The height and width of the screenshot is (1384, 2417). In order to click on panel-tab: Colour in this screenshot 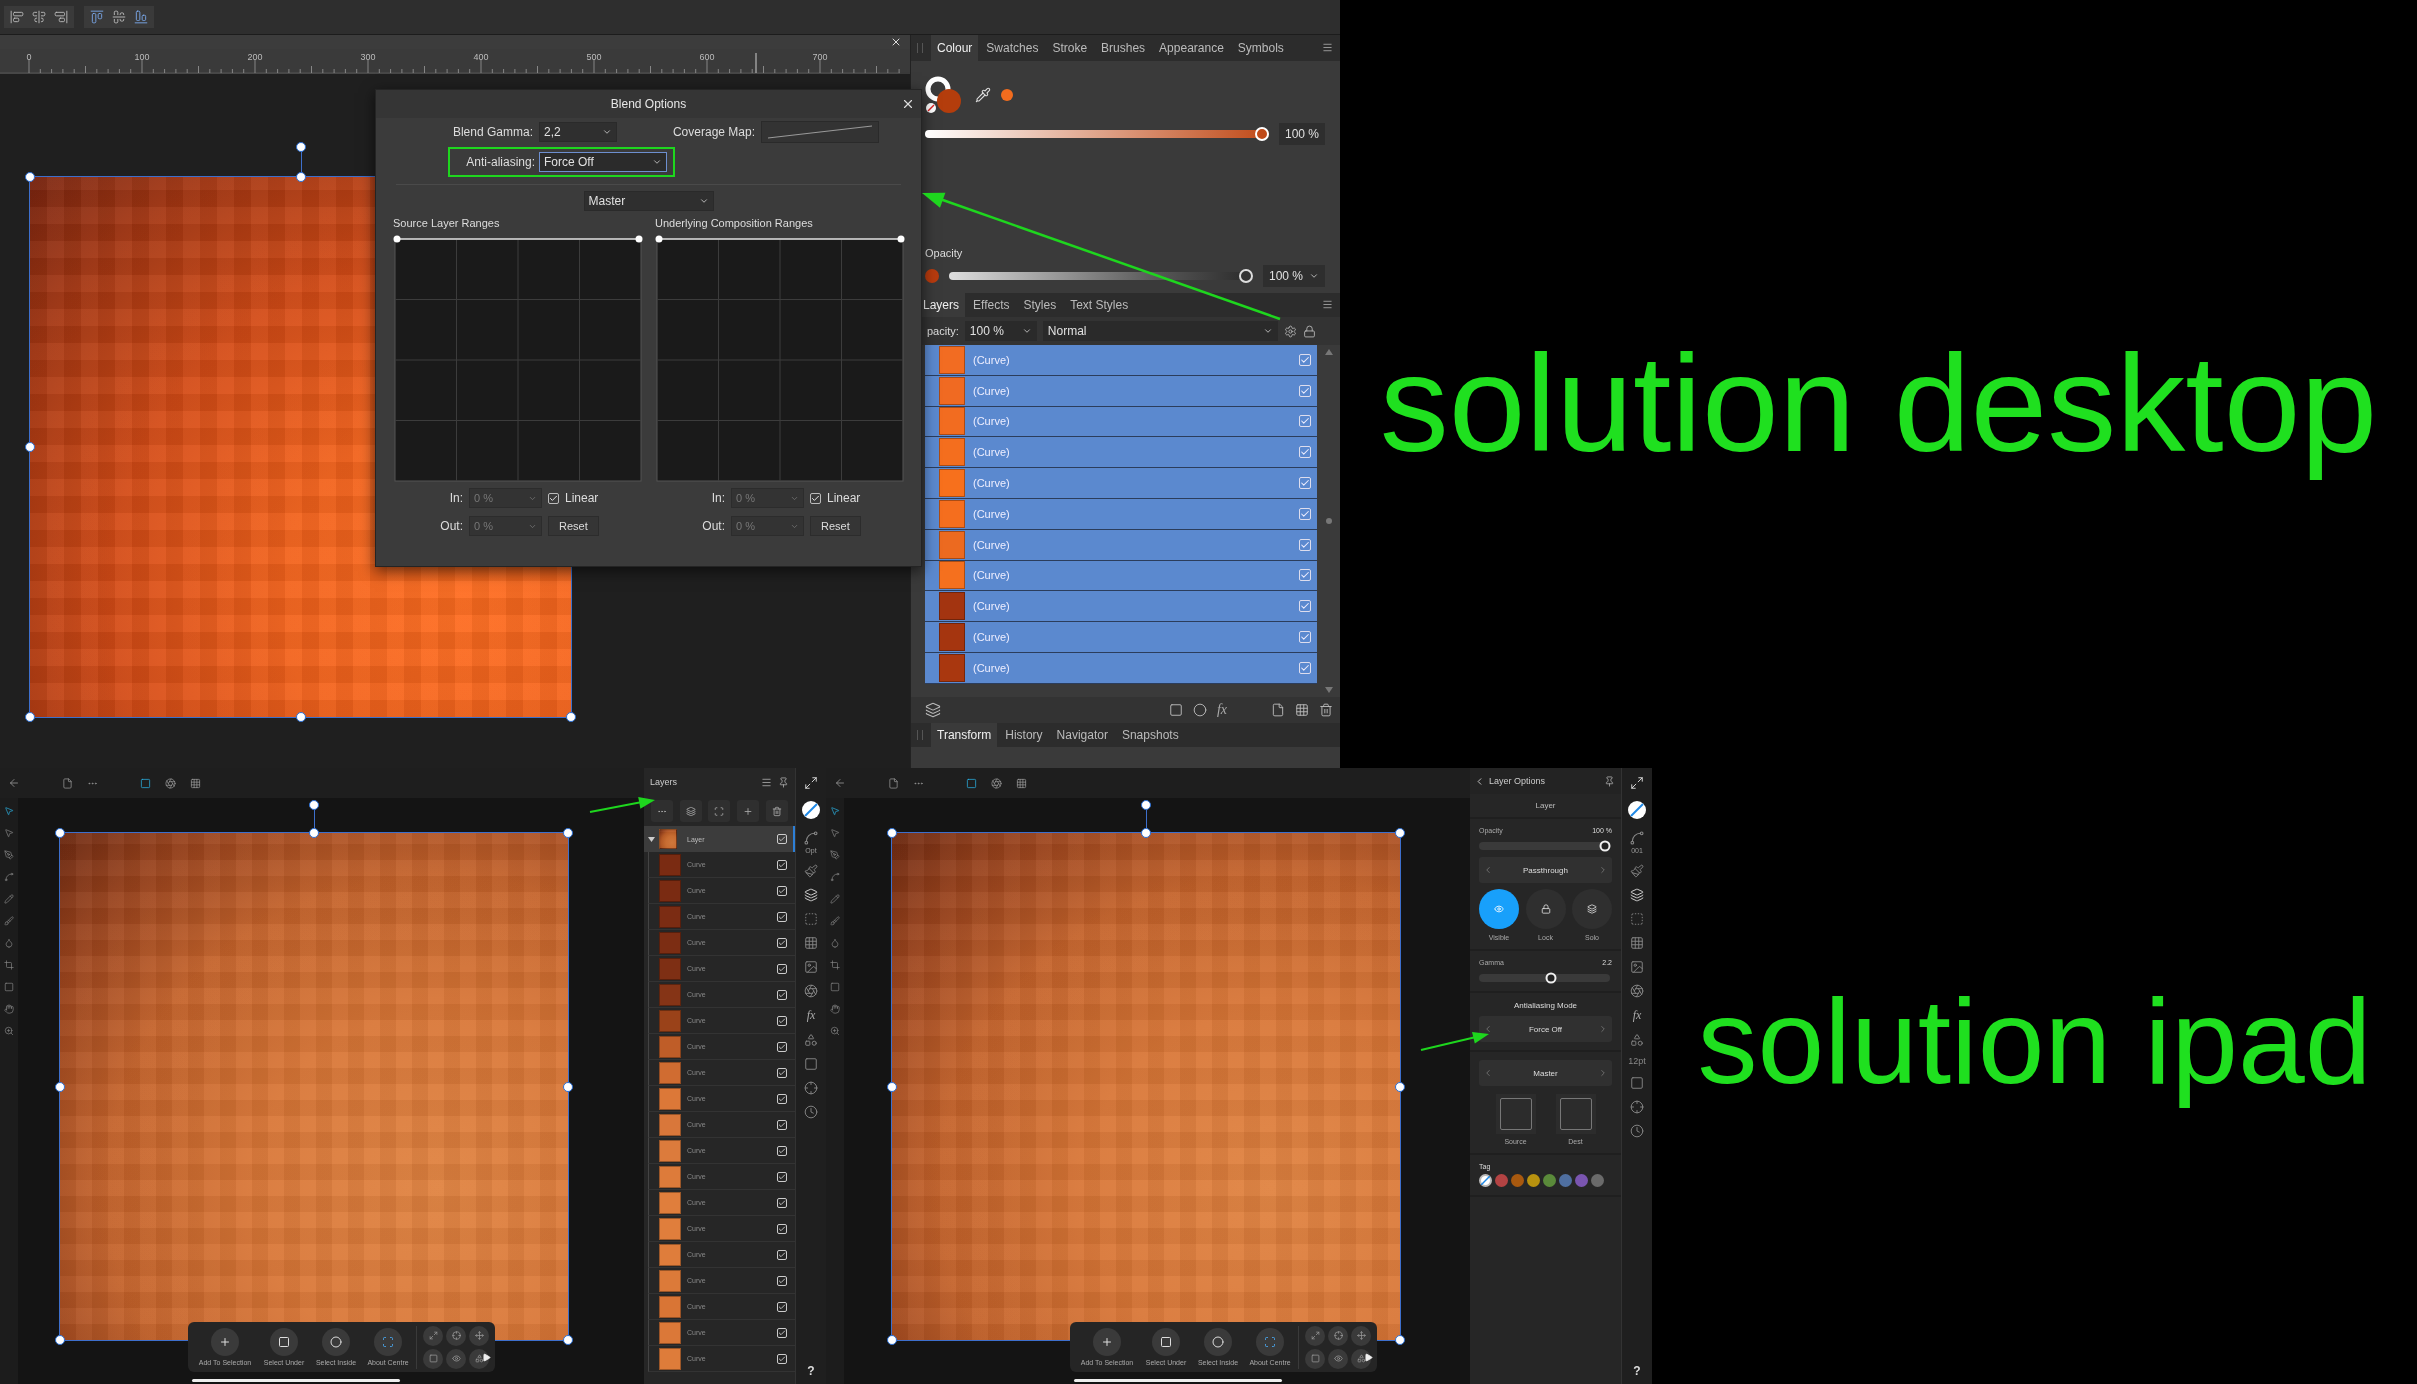, I will do `click(955, 48)`.